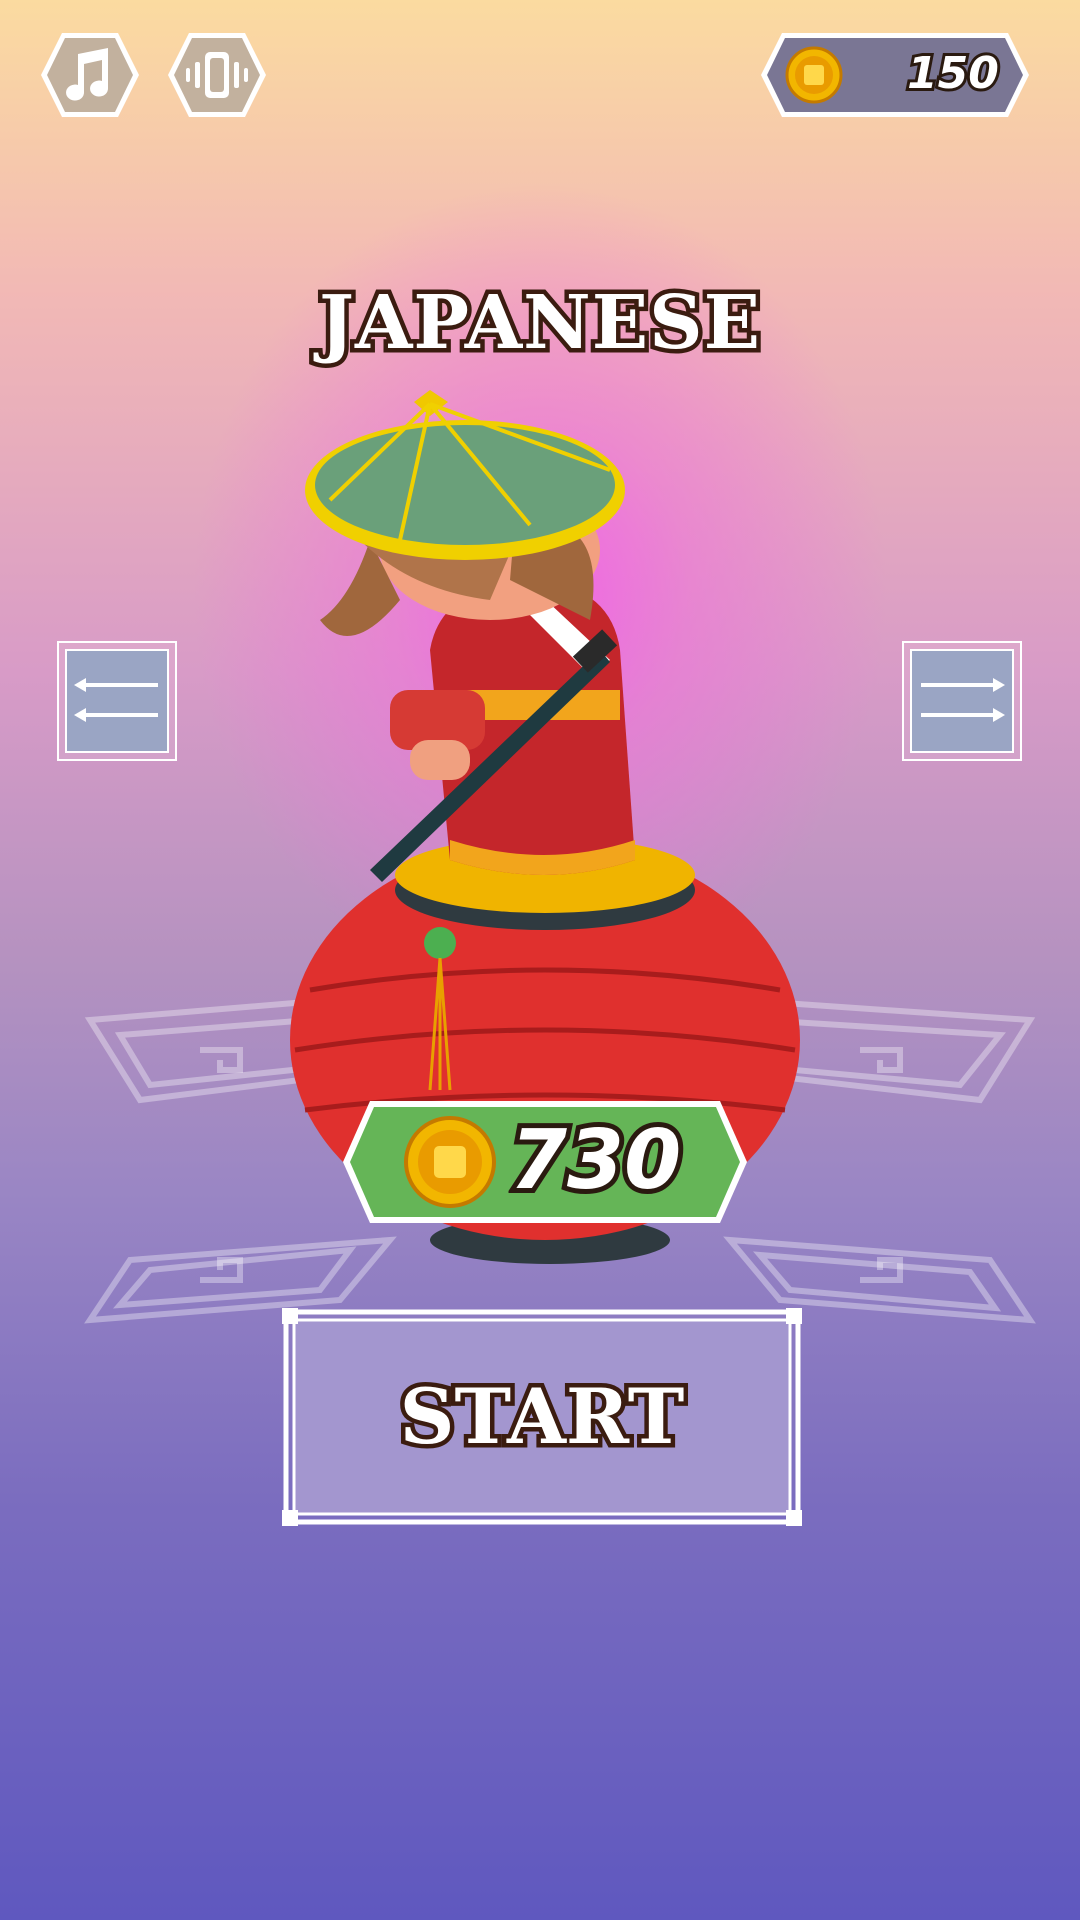 This screenshot has width=1080, height=1920. What do you see at coordinates (962, 701) in the screenshot?
I see `next-character-button` at bounding box center [962, 701].